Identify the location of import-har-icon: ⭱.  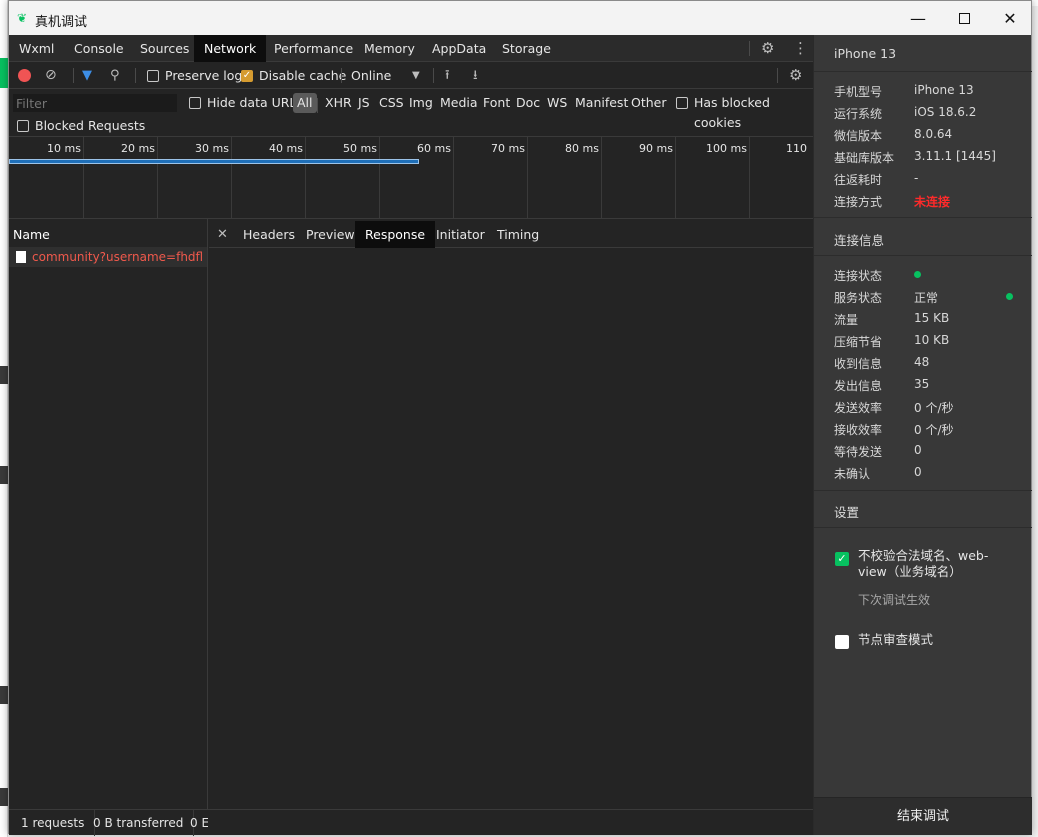
(447, 75).